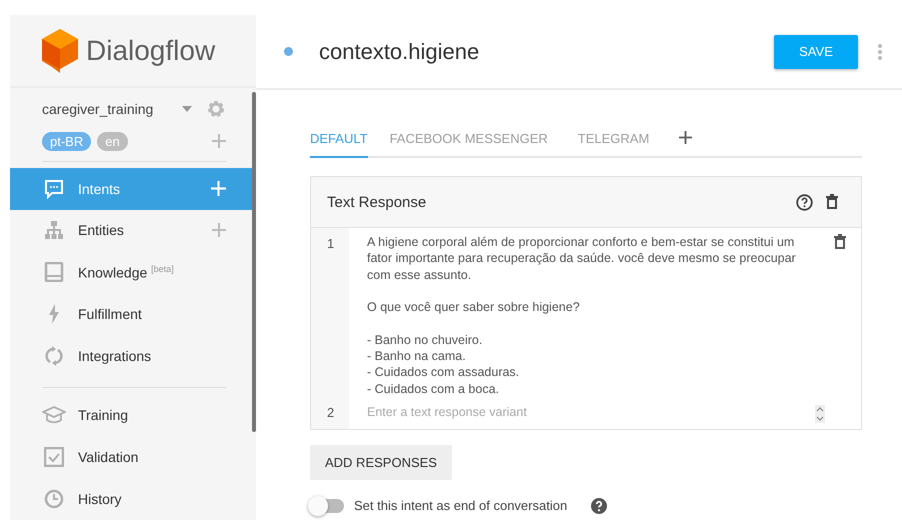  What do you see at coordinates (54, 314) in the screenshot?
I see `lightning-icon` at bounding box center [54, 314].